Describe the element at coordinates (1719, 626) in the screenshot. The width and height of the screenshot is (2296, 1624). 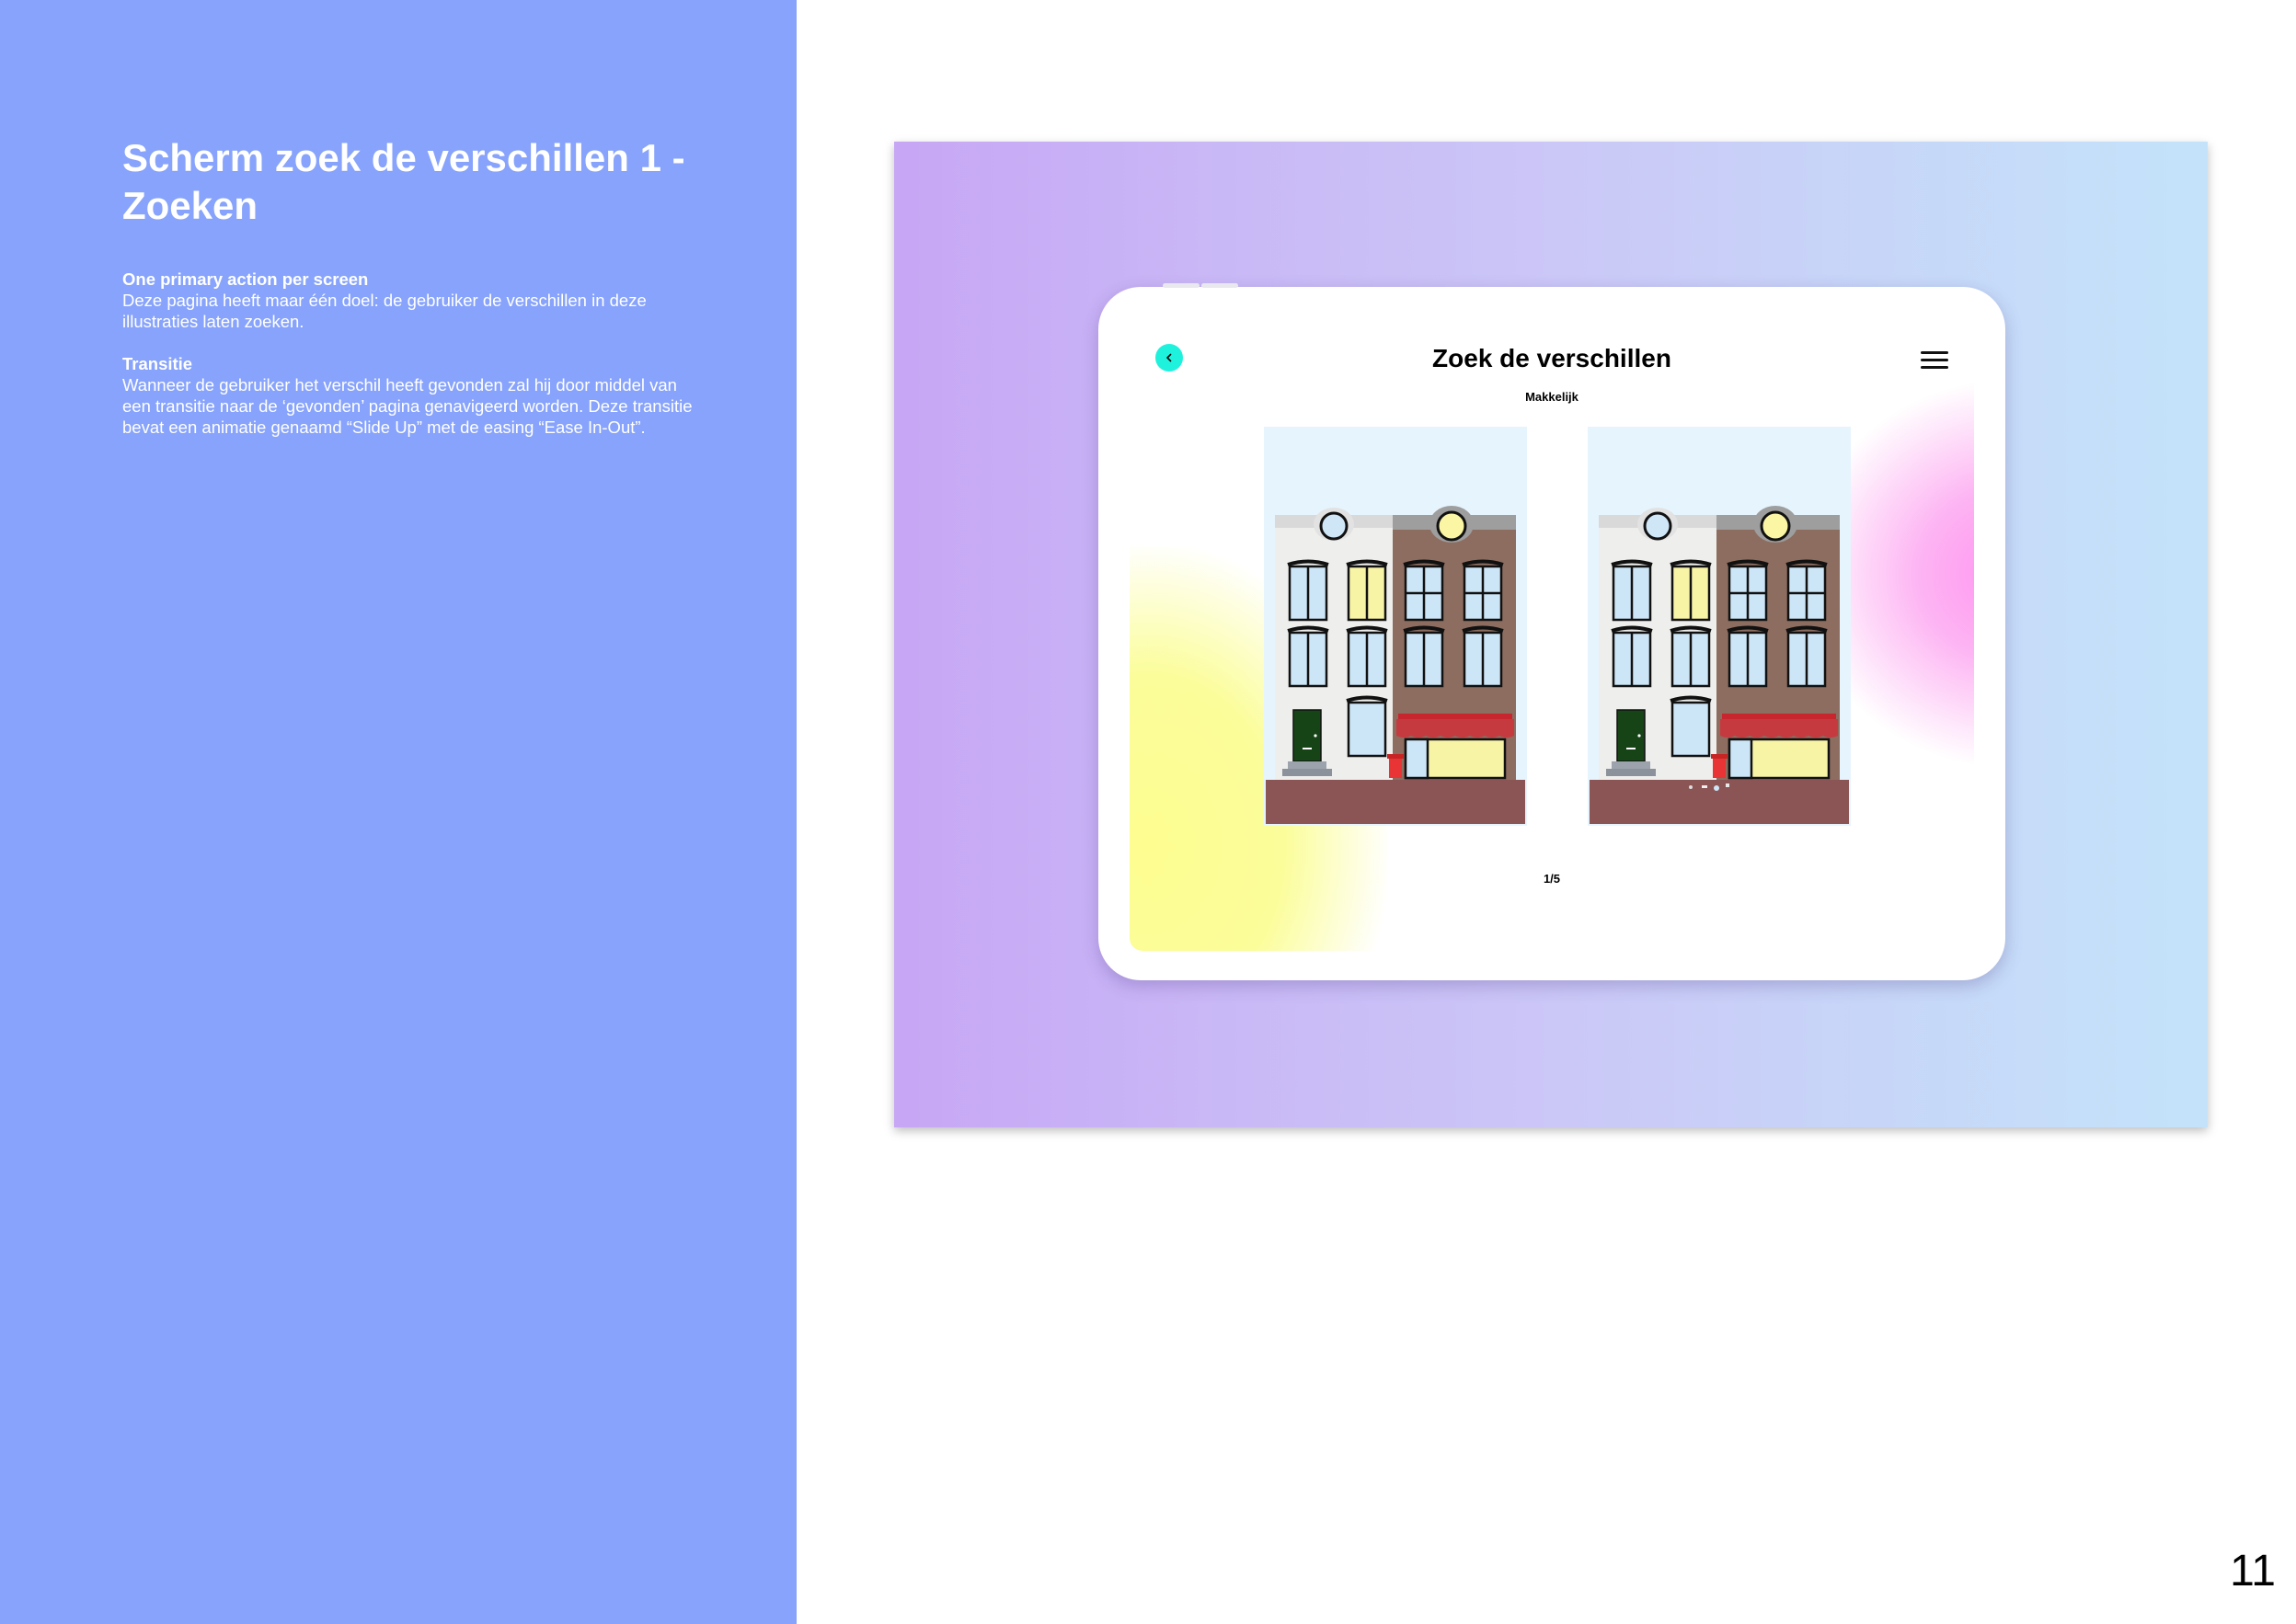
I see `illustration-with-differences` at that location.